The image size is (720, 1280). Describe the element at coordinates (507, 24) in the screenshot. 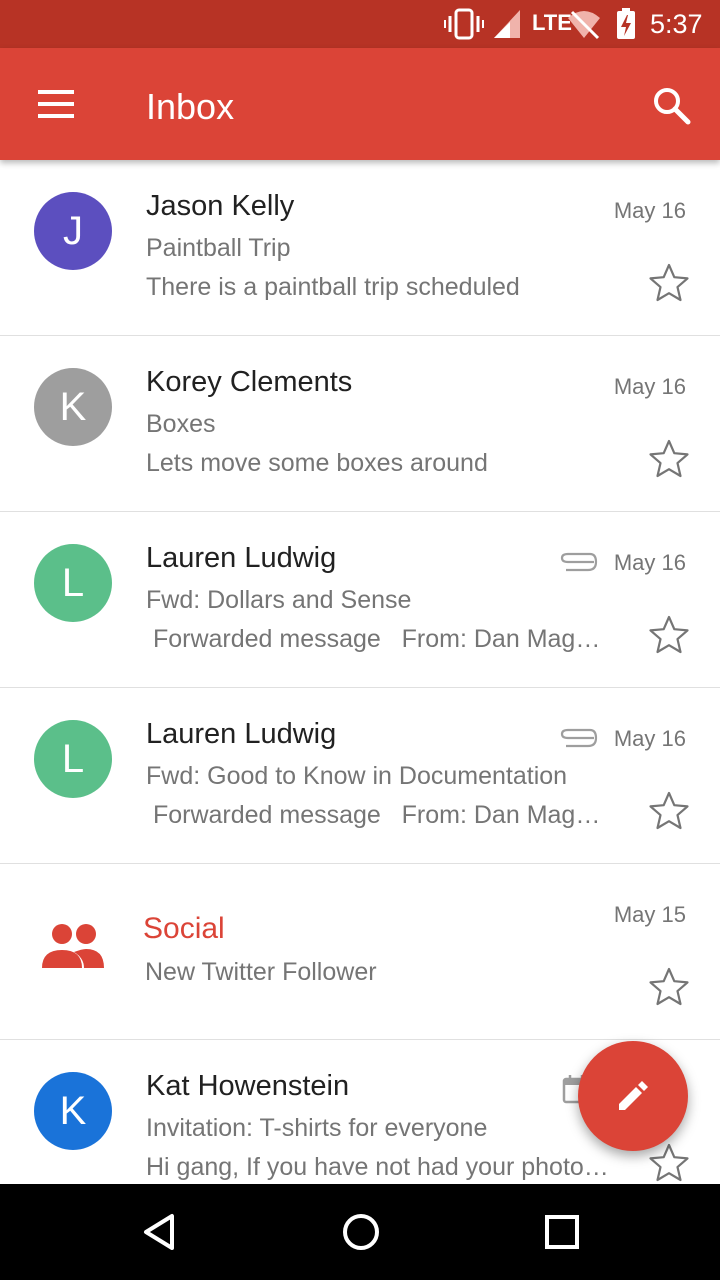

I see `signal-icon` at that location.